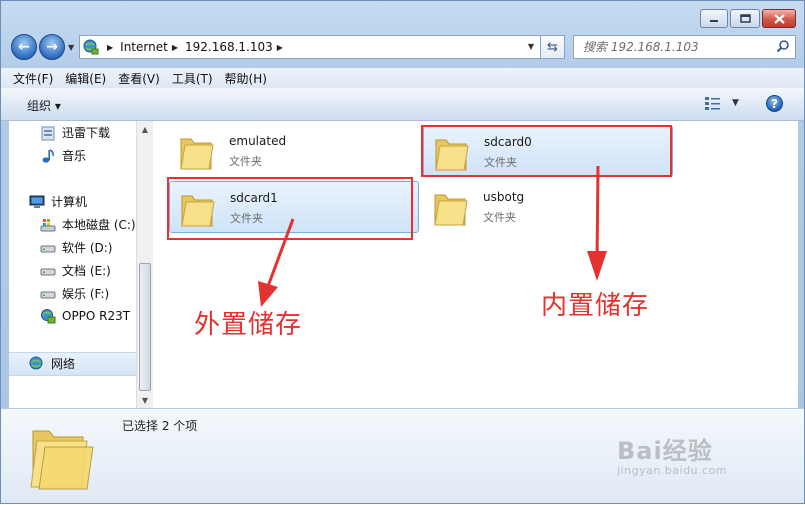 This screenshot has height=505, width=805. Describe the element at coordinates (665, 451) in the screenshot. I see `watermark-logo: Bai经验` at that location.